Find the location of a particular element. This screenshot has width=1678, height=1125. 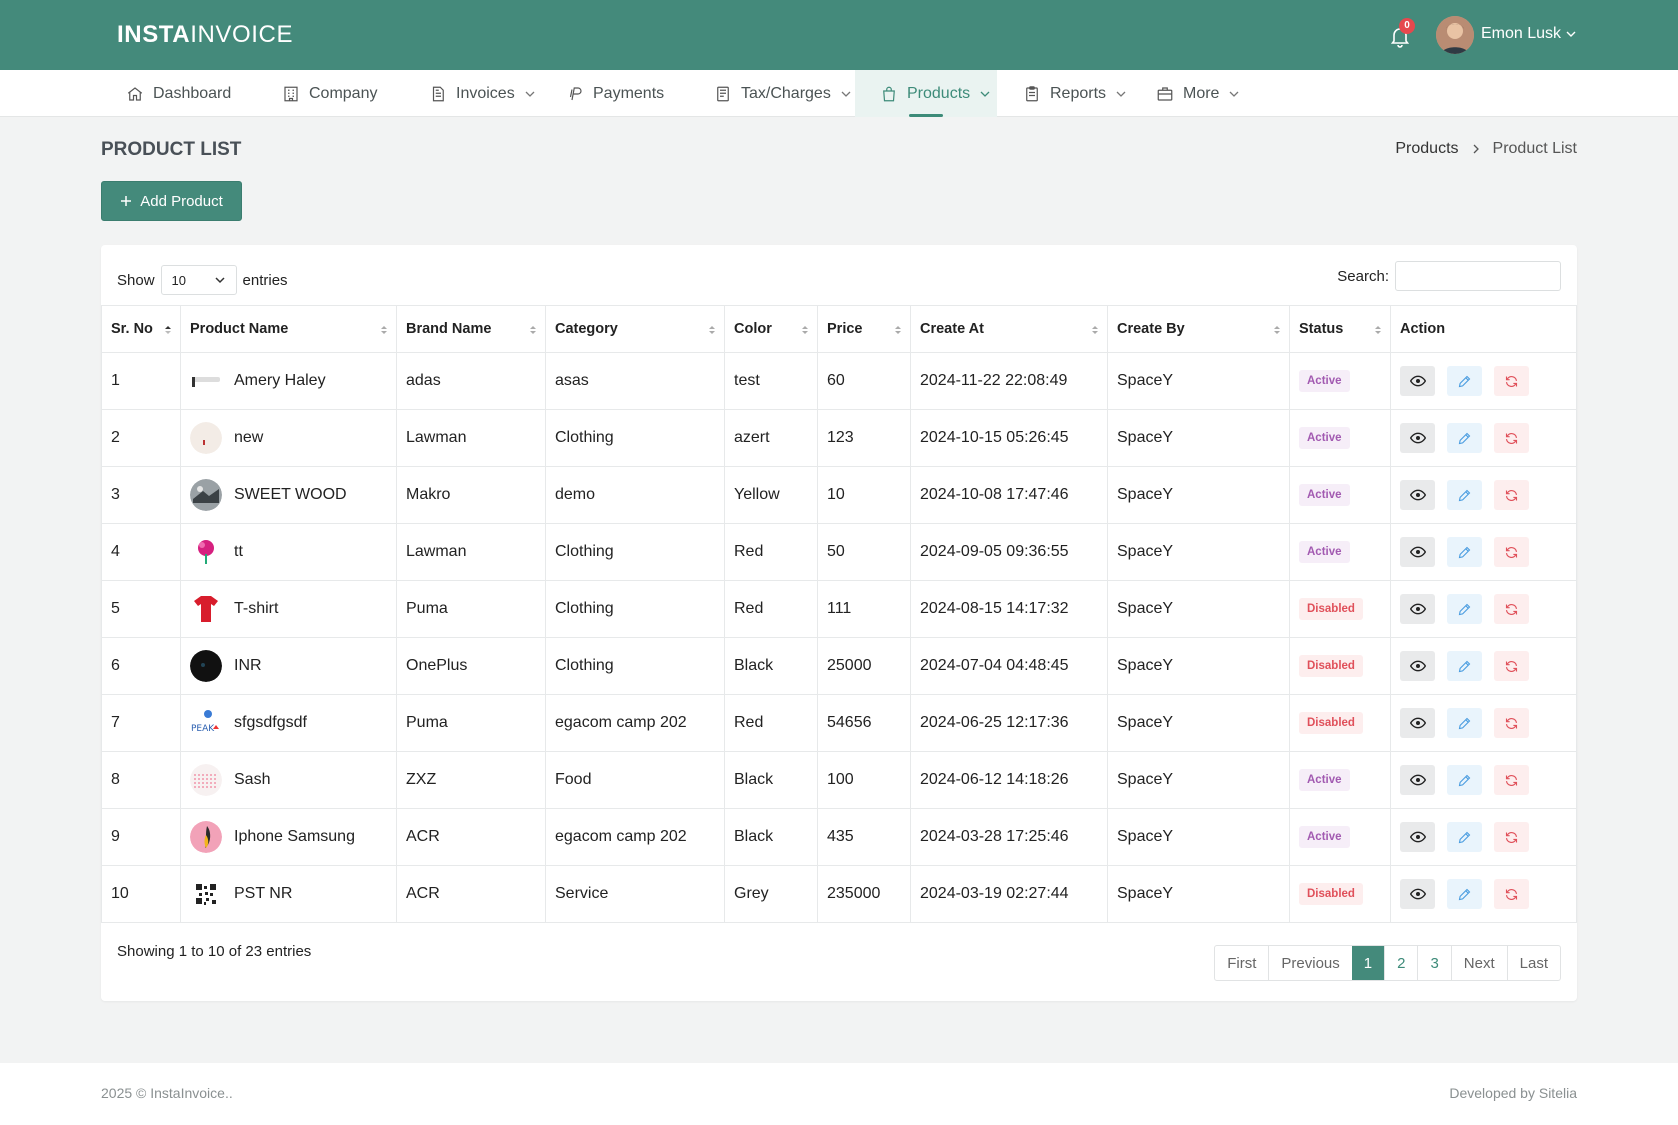

nav-dashboard: Dashboard is located at coordinates (178, 93).